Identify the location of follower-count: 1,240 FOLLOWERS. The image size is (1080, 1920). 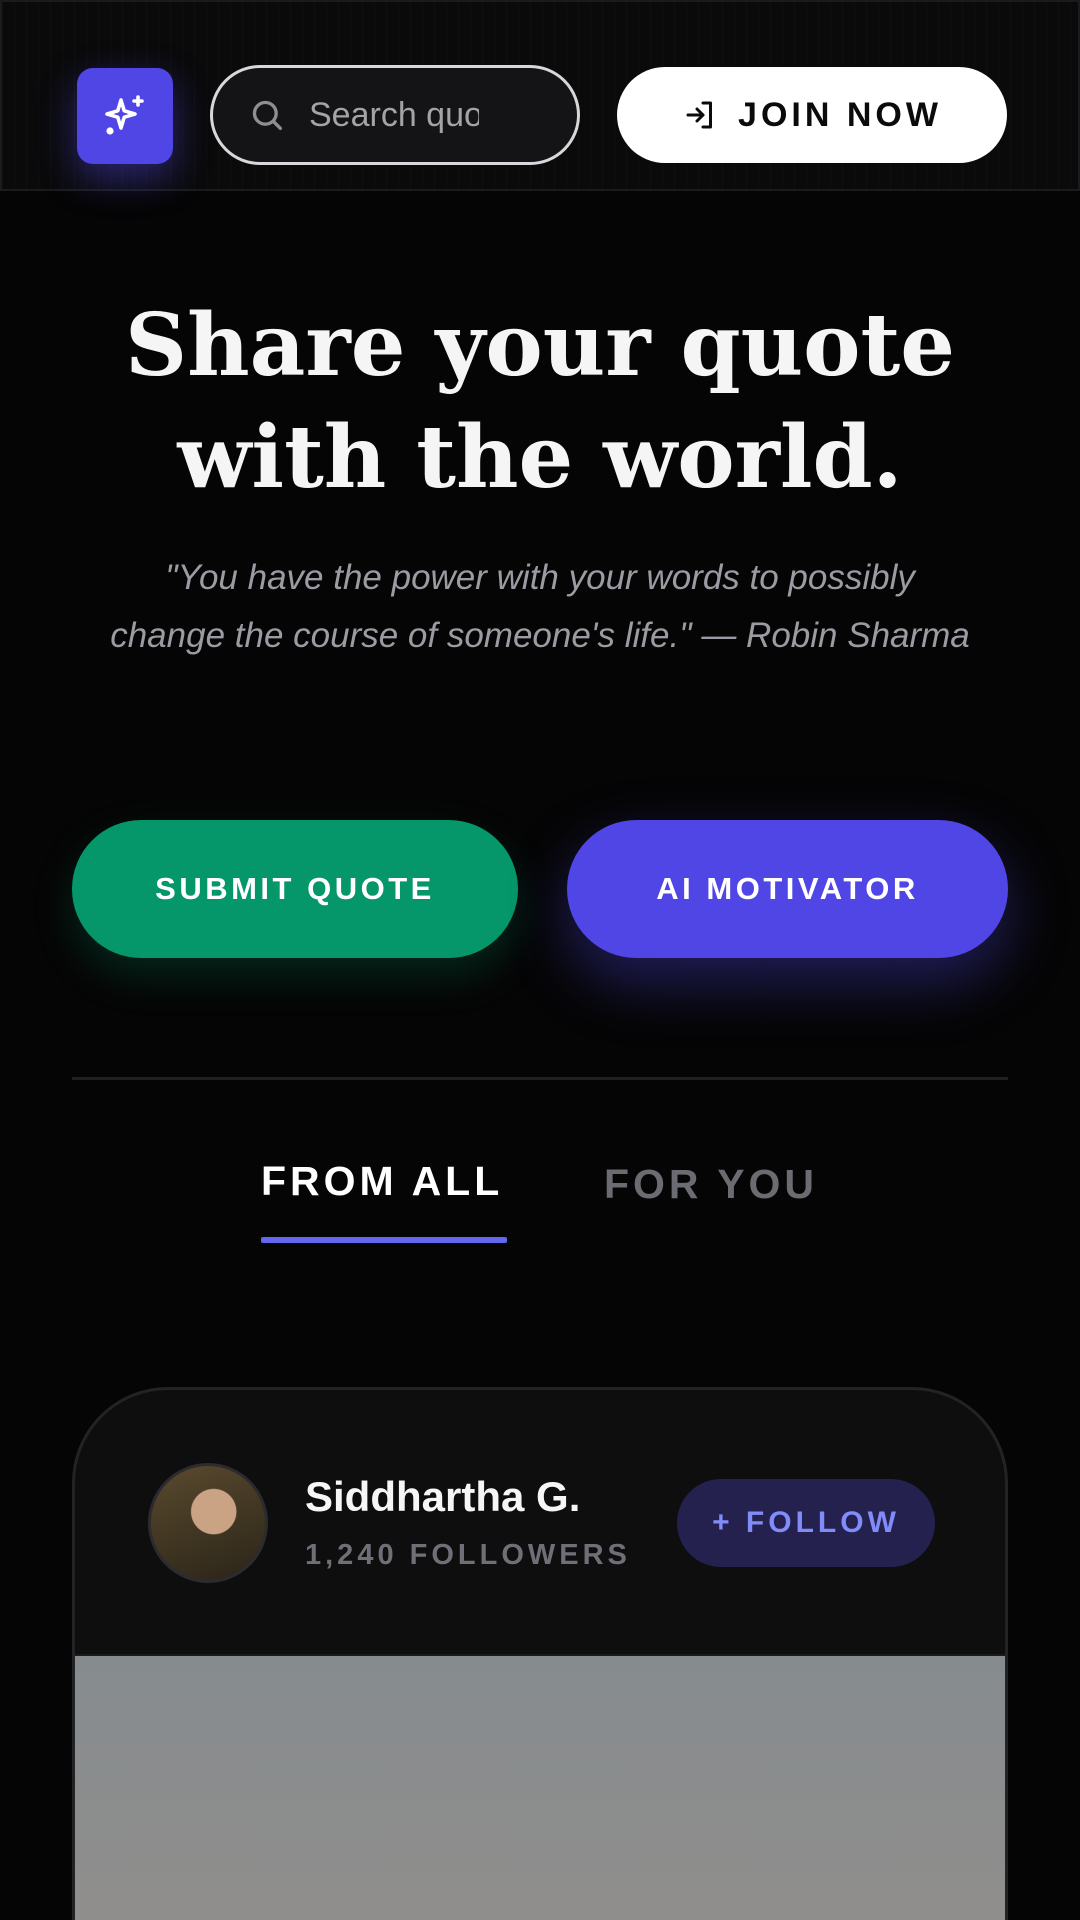
(468, 1555).